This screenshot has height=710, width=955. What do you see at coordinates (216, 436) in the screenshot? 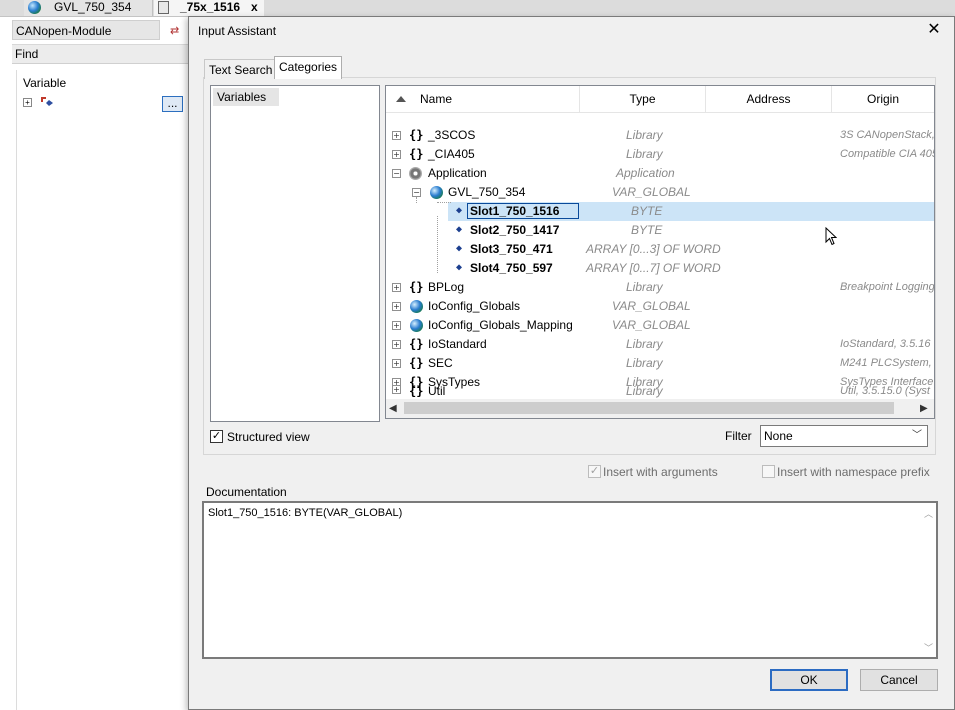
I see `structured-view-checkbox: ✓` at bounding box center [216, 436].